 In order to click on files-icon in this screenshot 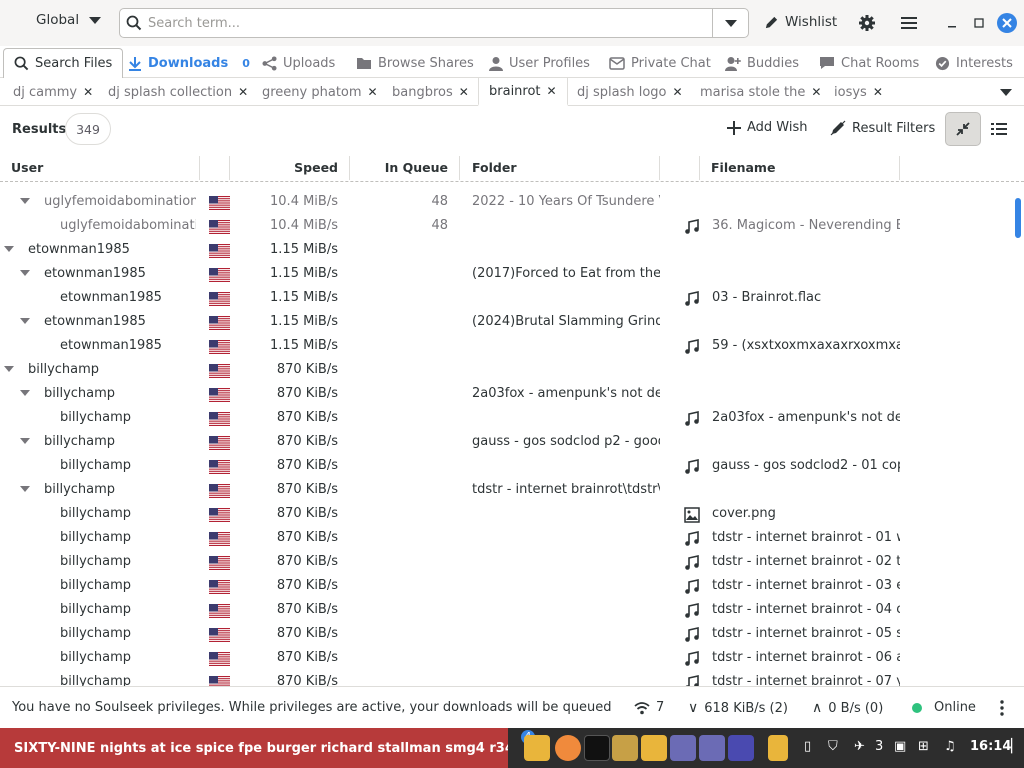, I will do `click(537, 748)`.